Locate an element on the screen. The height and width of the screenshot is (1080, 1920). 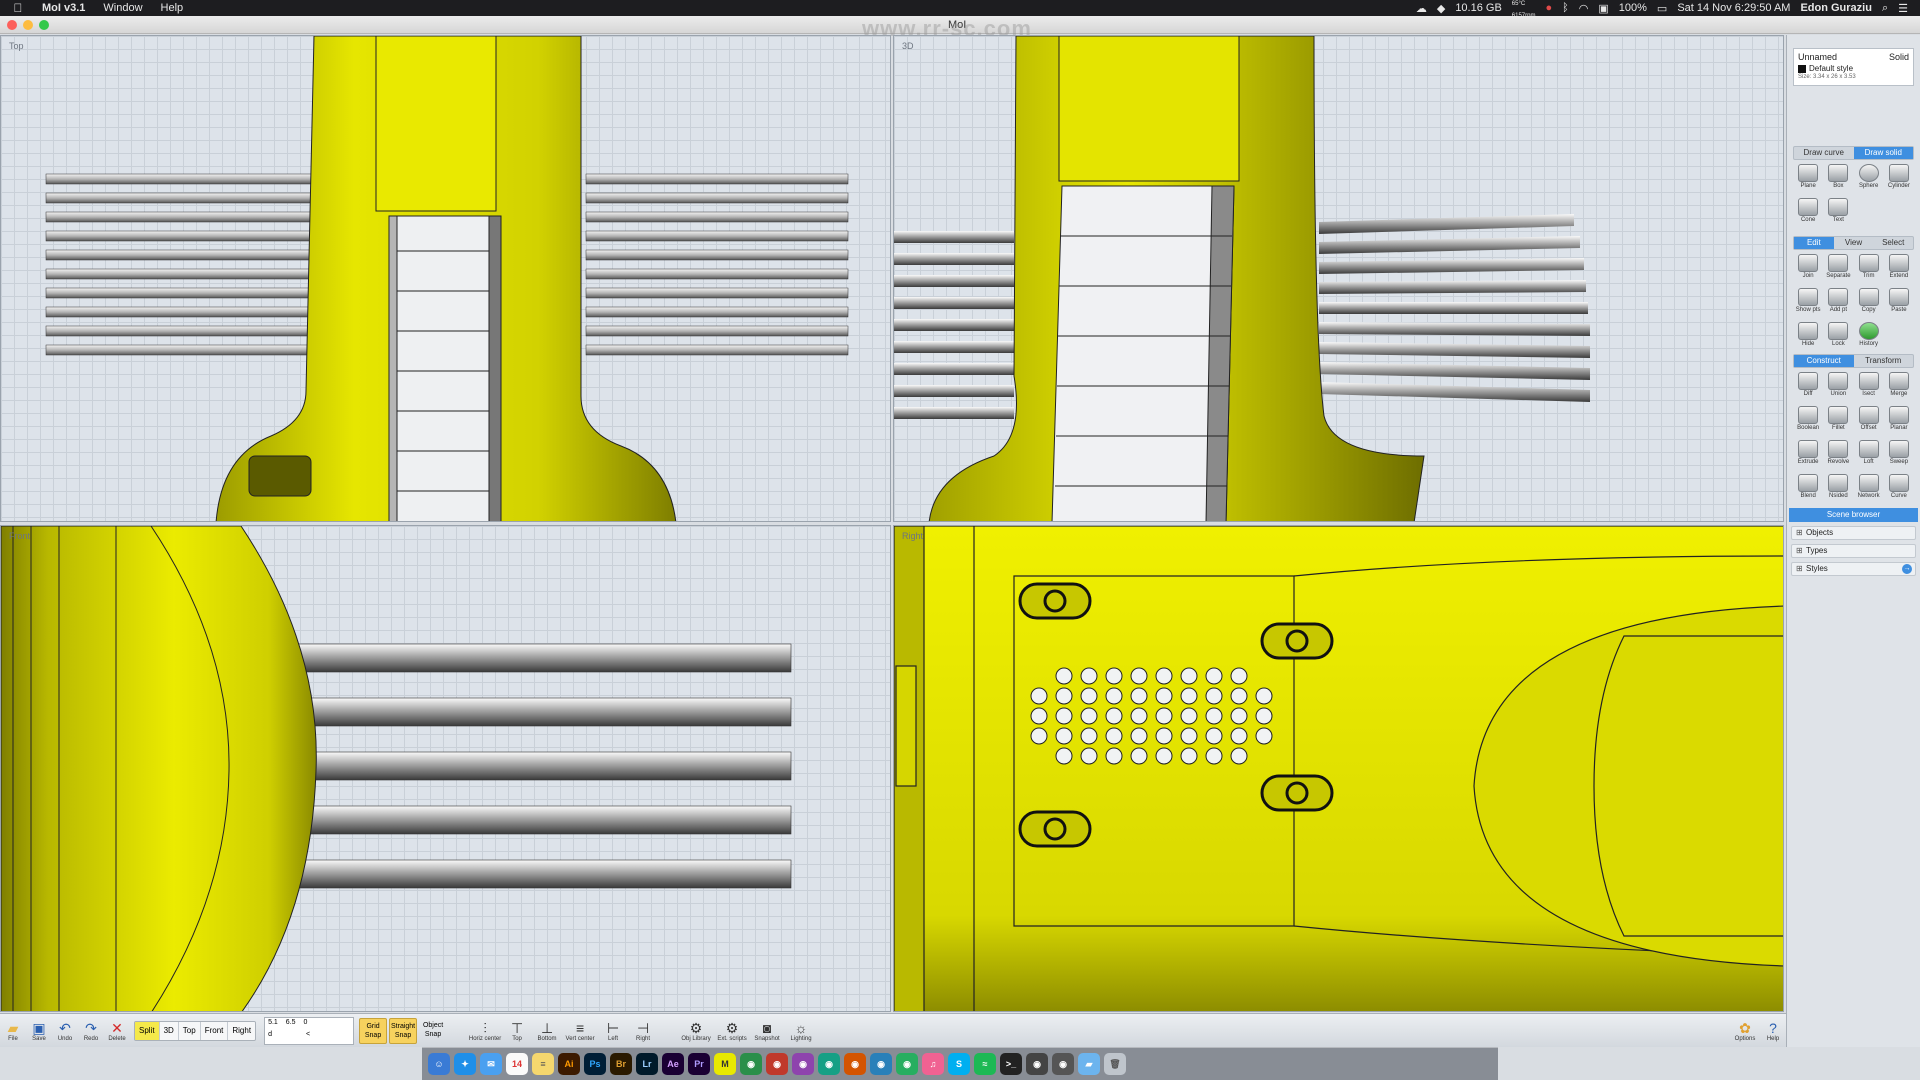
view-right-button: Right is located at coordinates (242, 1030).